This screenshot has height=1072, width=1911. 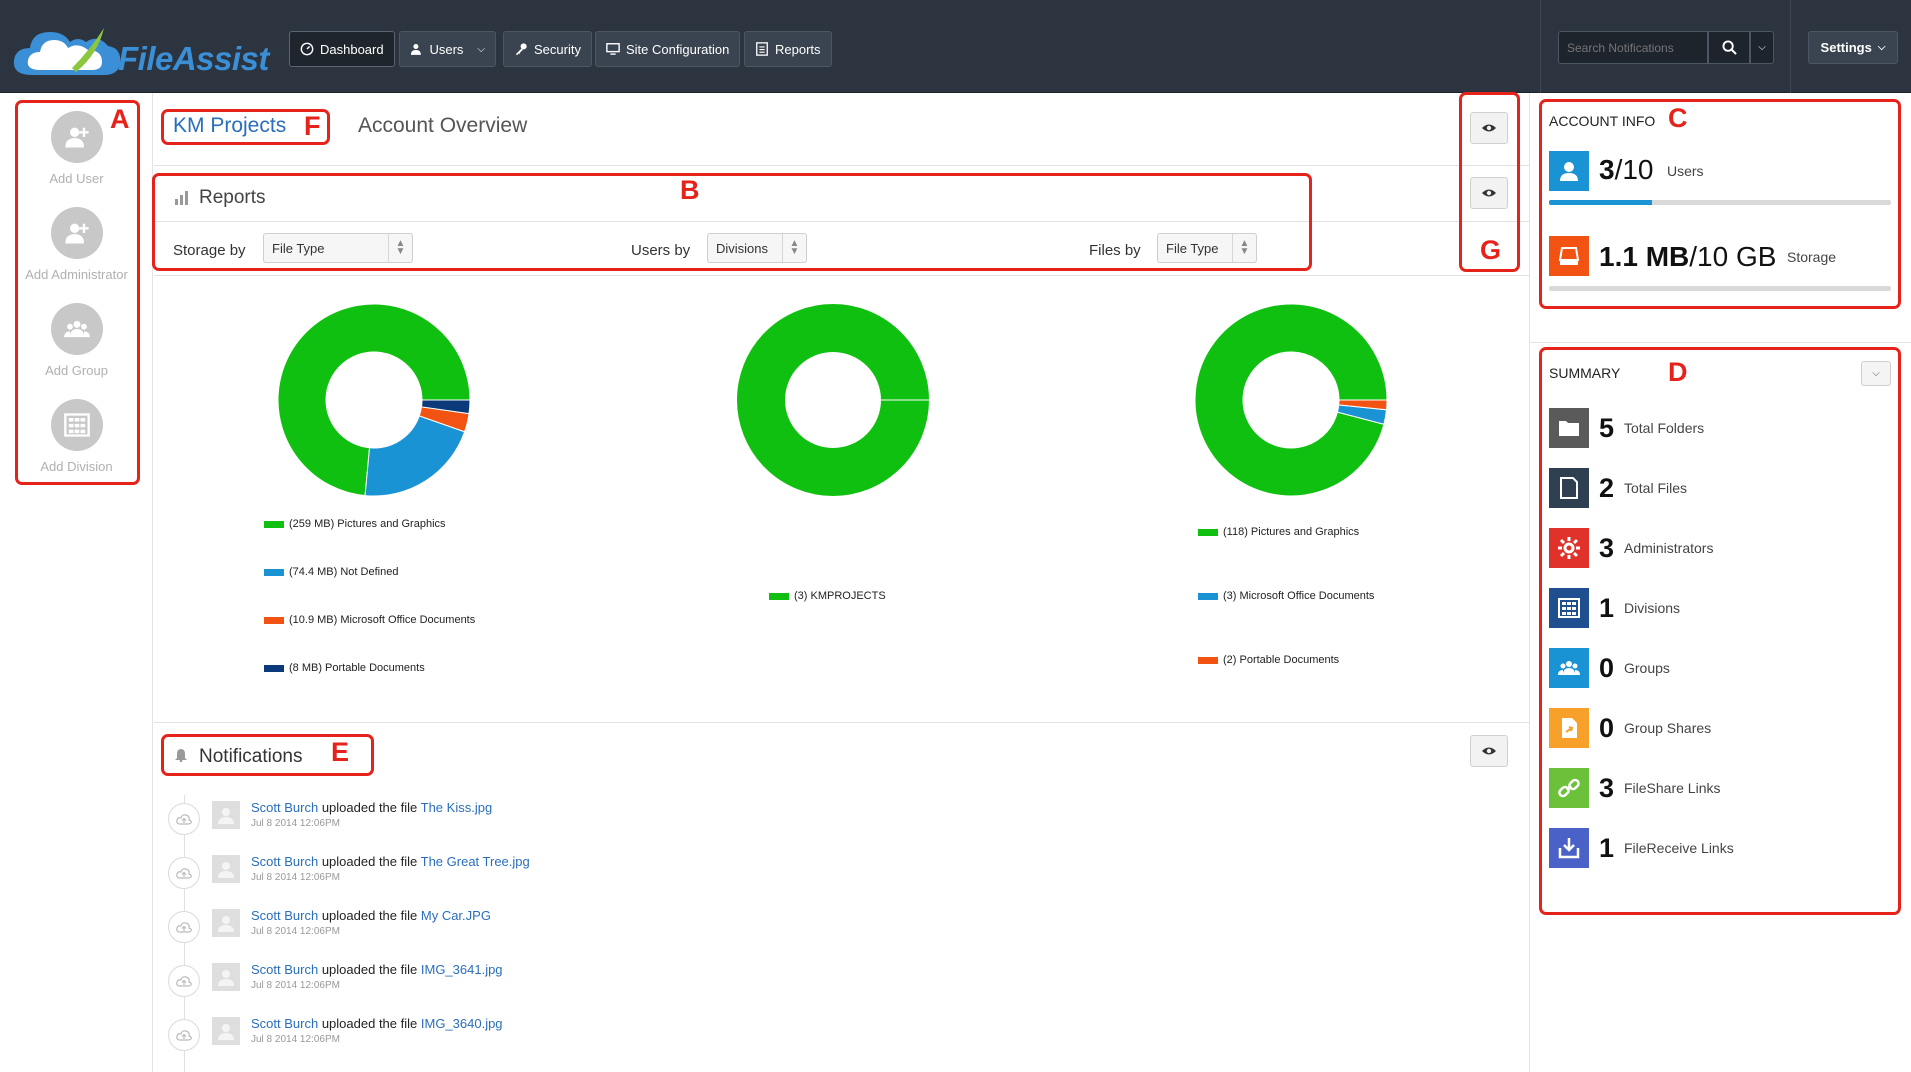 I want to click on toggle-notifications-button, so click(x=1489, y=751).